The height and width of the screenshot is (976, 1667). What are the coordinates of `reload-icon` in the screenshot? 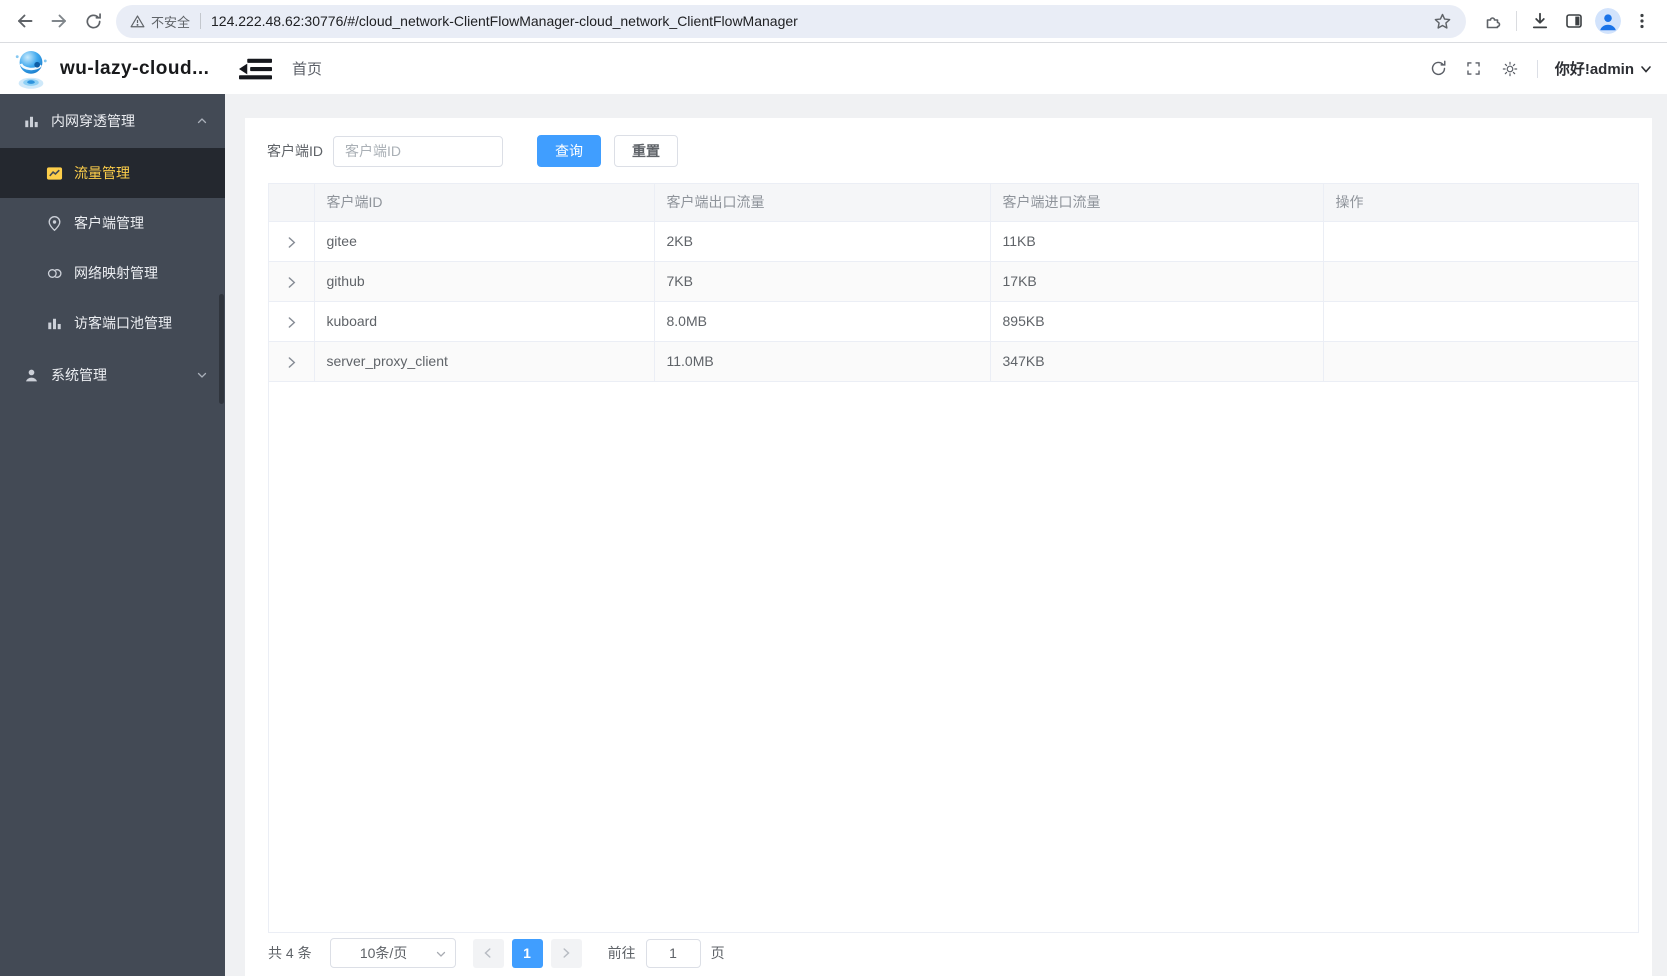 It's located at (93, 20).